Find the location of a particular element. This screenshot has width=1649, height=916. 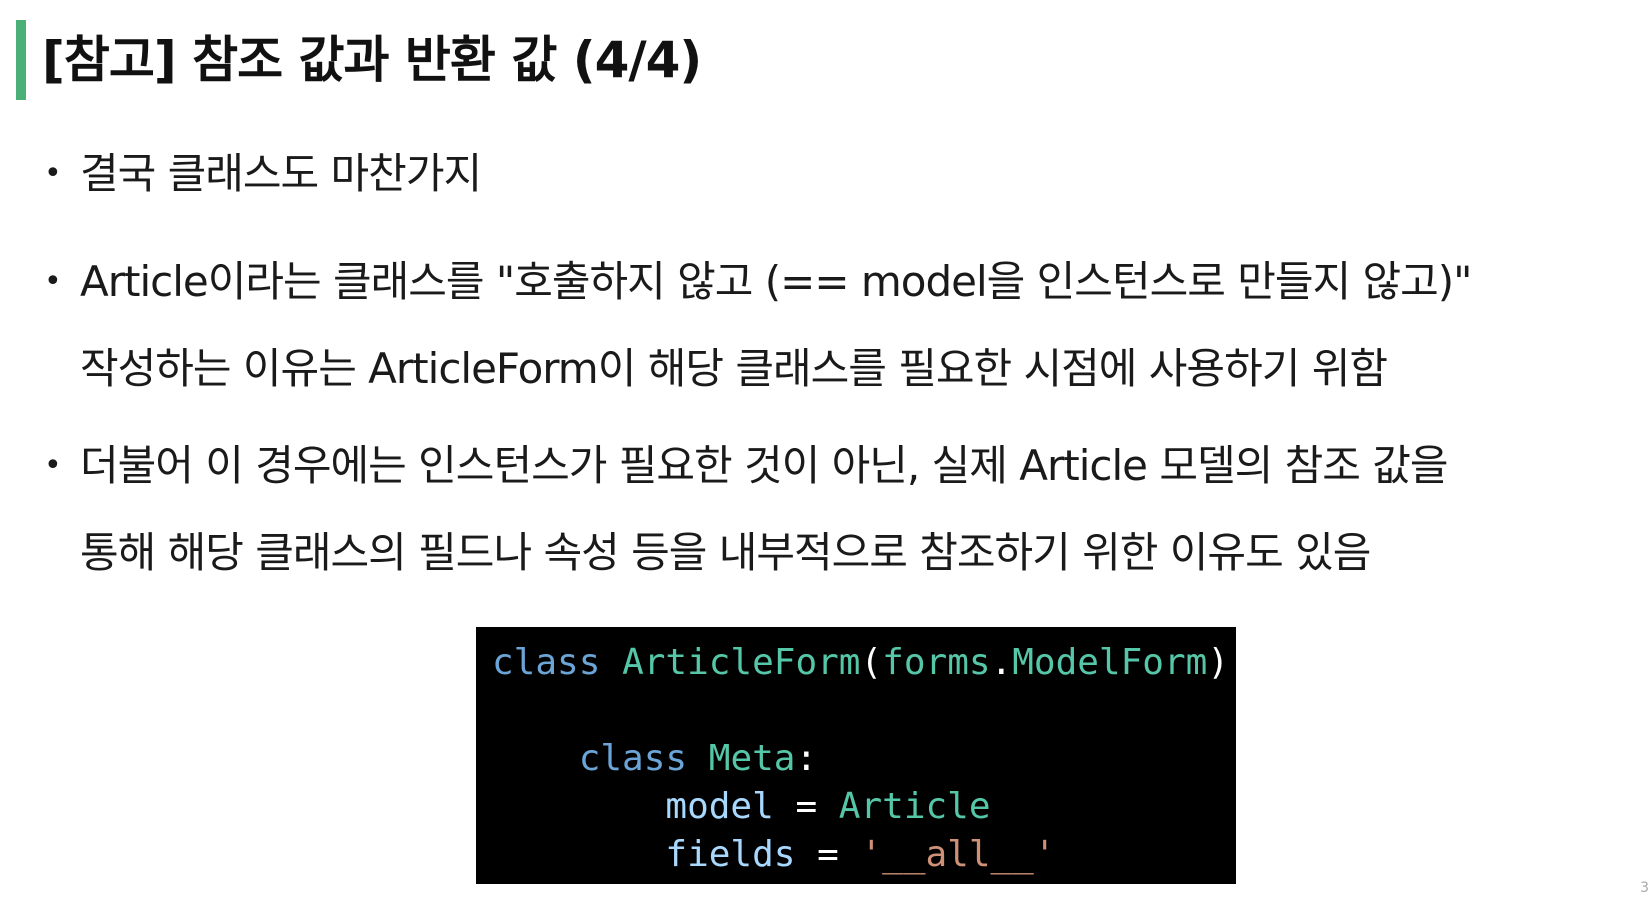

code-line: model = Article is located at coordinates (864, 807).